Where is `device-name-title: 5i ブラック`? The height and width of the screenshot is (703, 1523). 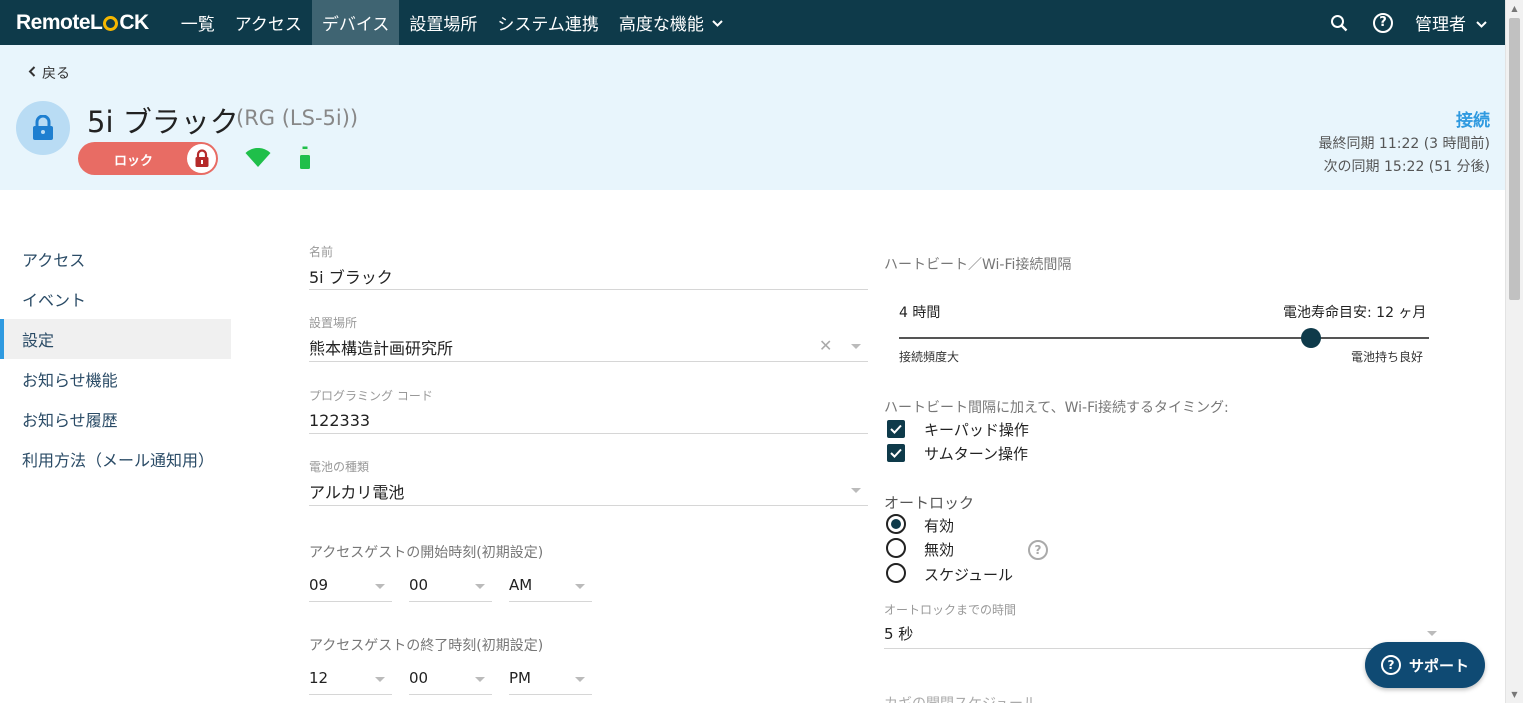 device-name-title: 5i ブラック is located at coordinates (163, 122).